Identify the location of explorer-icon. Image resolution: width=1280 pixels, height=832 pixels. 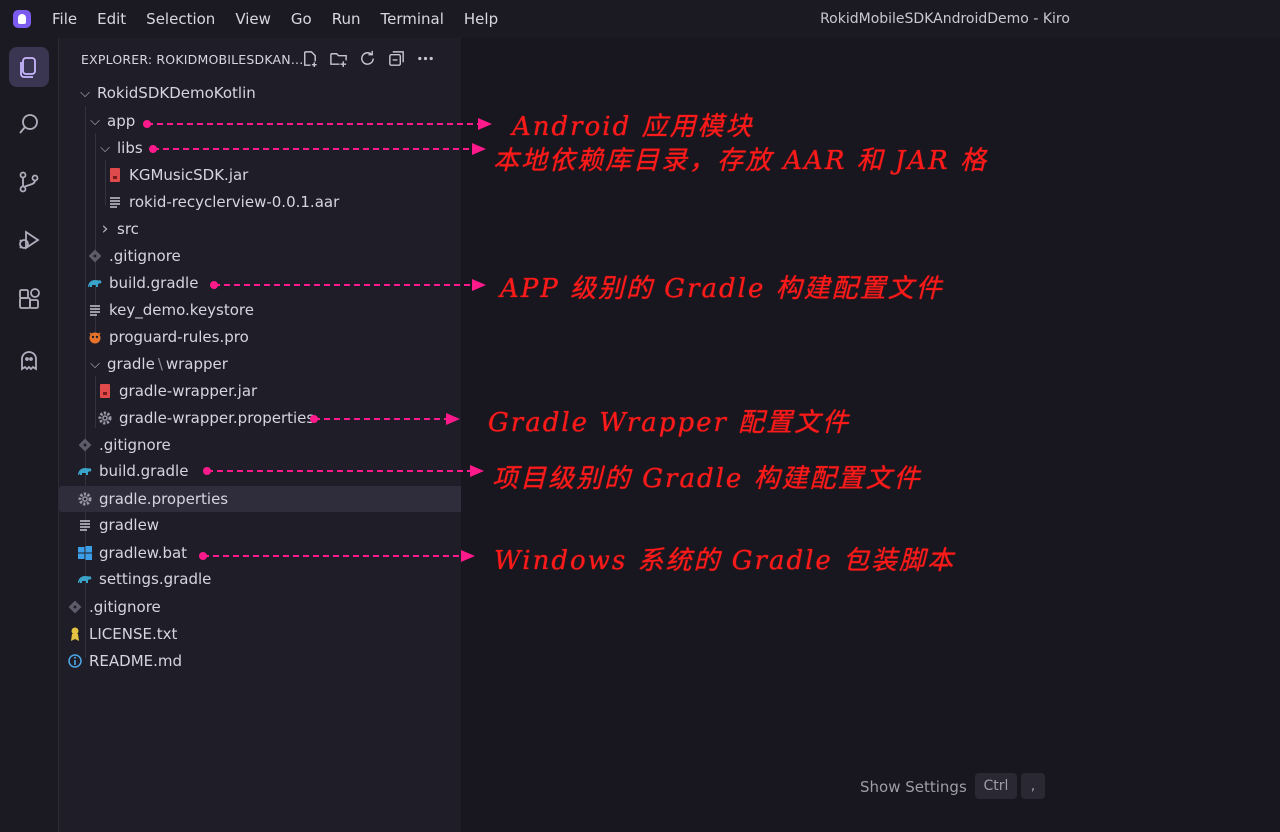
(29, 67).